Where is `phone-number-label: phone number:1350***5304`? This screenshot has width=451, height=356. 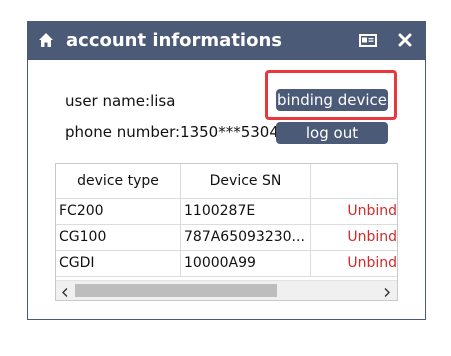 phone-number-label: phone number:1350***5304 is located at coordinates (172, 132).